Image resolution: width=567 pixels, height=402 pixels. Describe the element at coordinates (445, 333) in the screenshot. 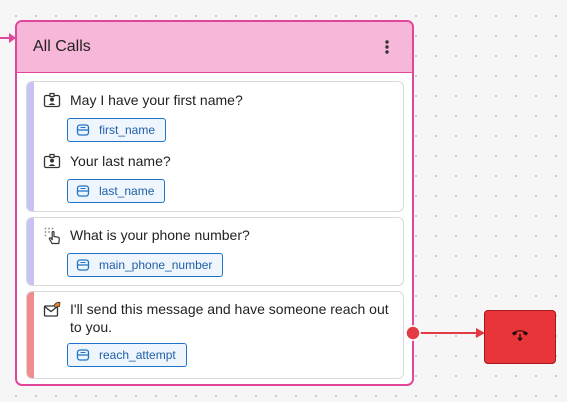

I see `outgoing-connector` at that location.